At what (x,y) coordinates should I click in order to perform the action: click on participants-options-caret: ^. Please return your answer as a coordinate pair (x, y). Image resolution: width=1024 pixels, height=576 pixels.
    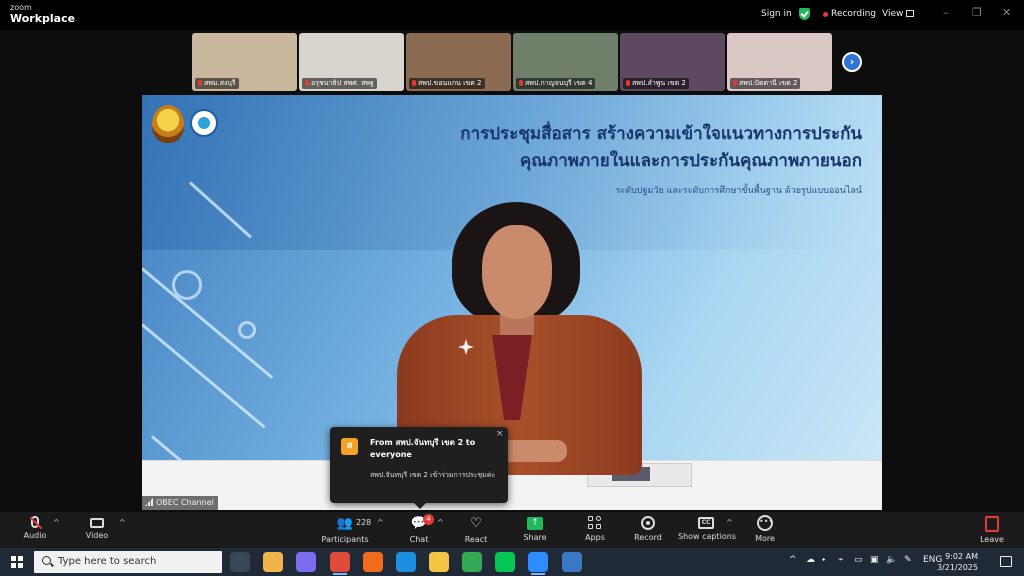
    Looking at the image, I should click on (380, 522).